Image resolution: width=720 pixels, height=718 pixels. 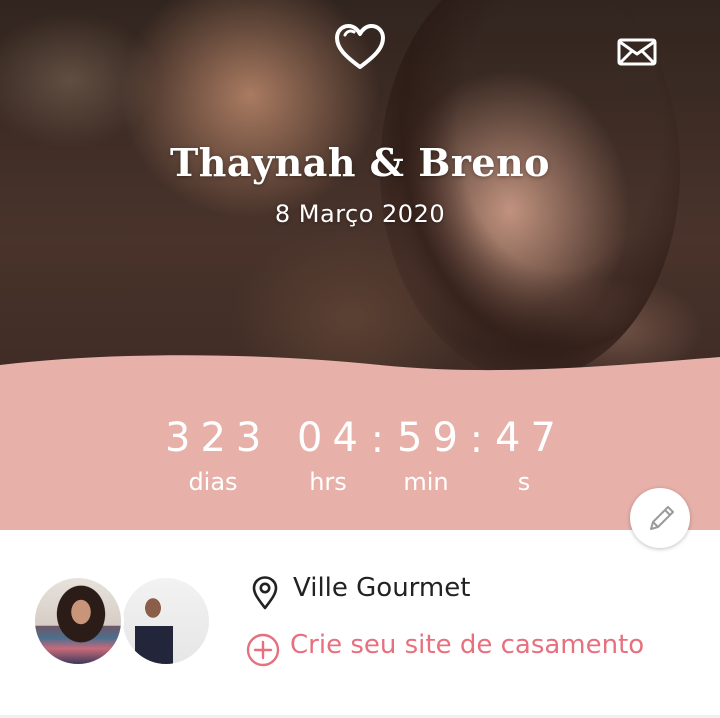 I want to click on countdown-minutes-label: min, so click(x=426, y=482).